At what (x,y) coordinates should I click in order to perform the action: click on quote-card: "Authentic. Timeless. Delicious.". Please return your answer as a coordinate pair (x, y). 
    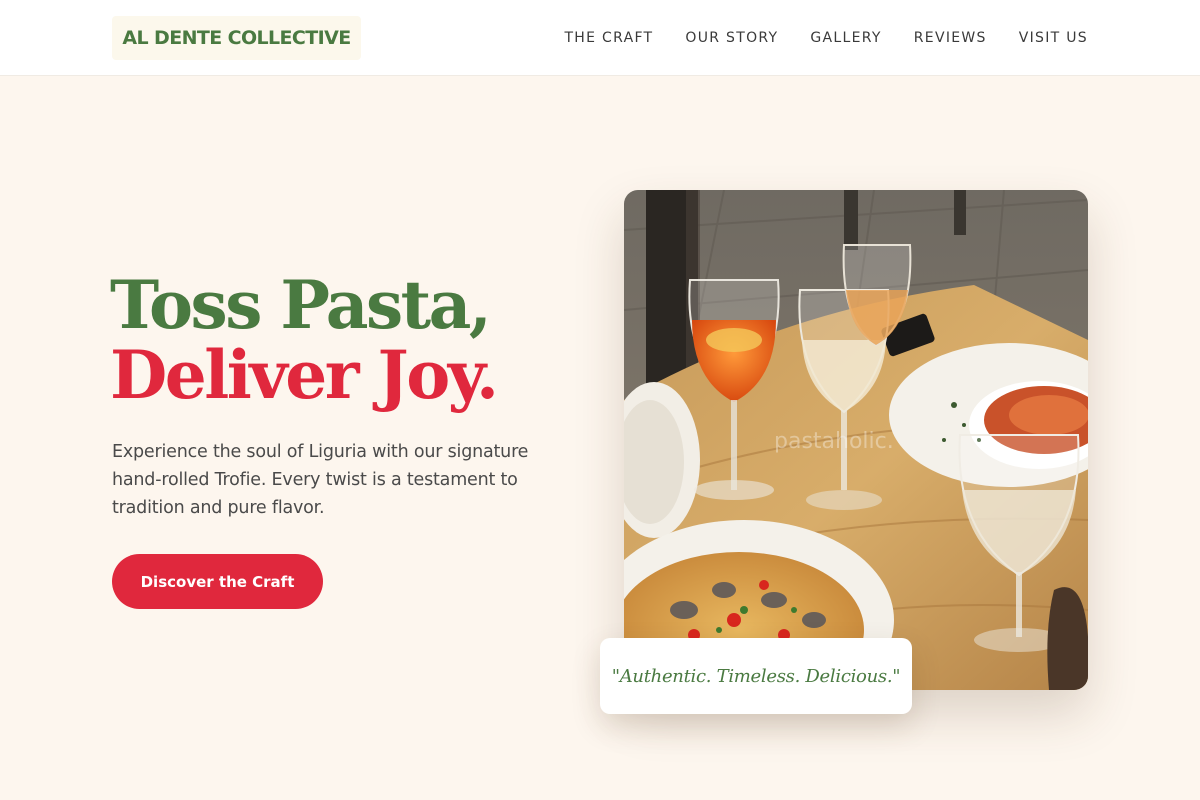
    Looking at the image, I should click on (756, 676).